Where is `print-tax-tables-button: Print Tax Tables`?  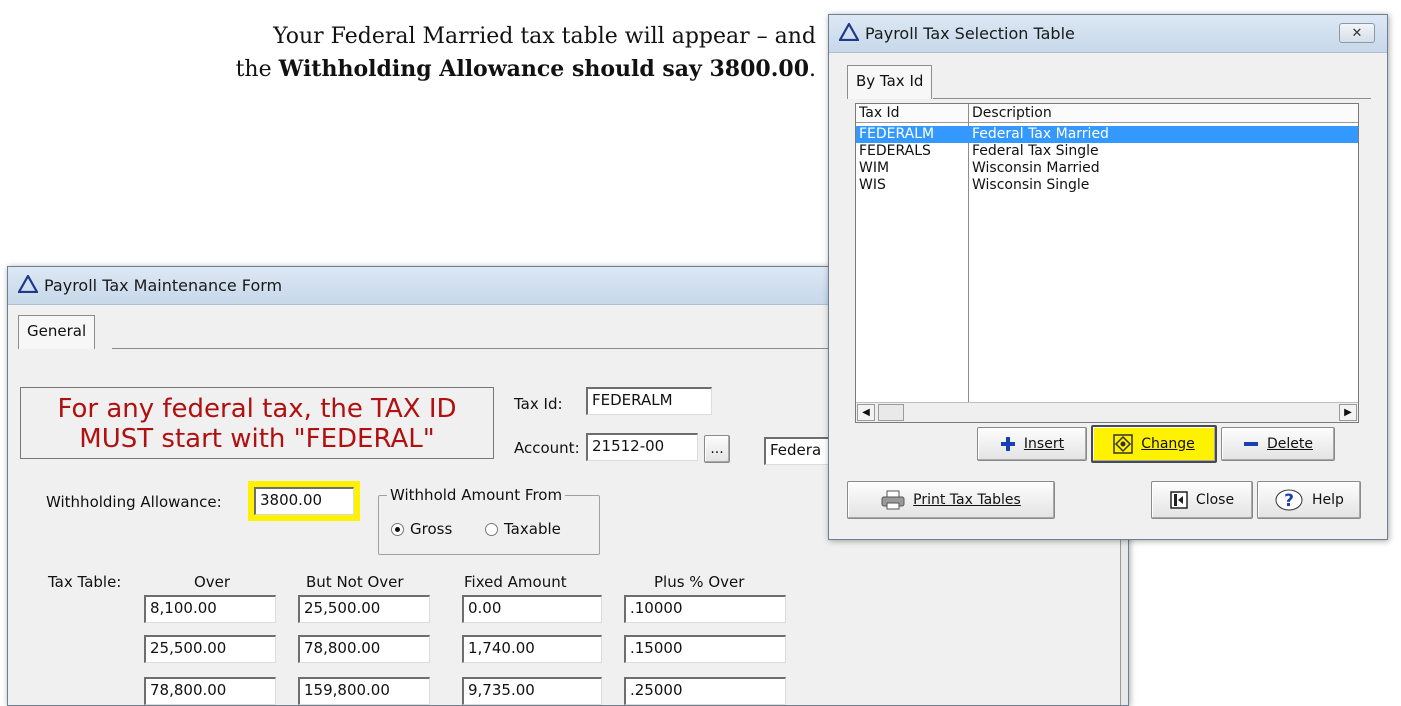
print-tax-tables-button: Print Tax Tables is located at coordinates (951, 500).